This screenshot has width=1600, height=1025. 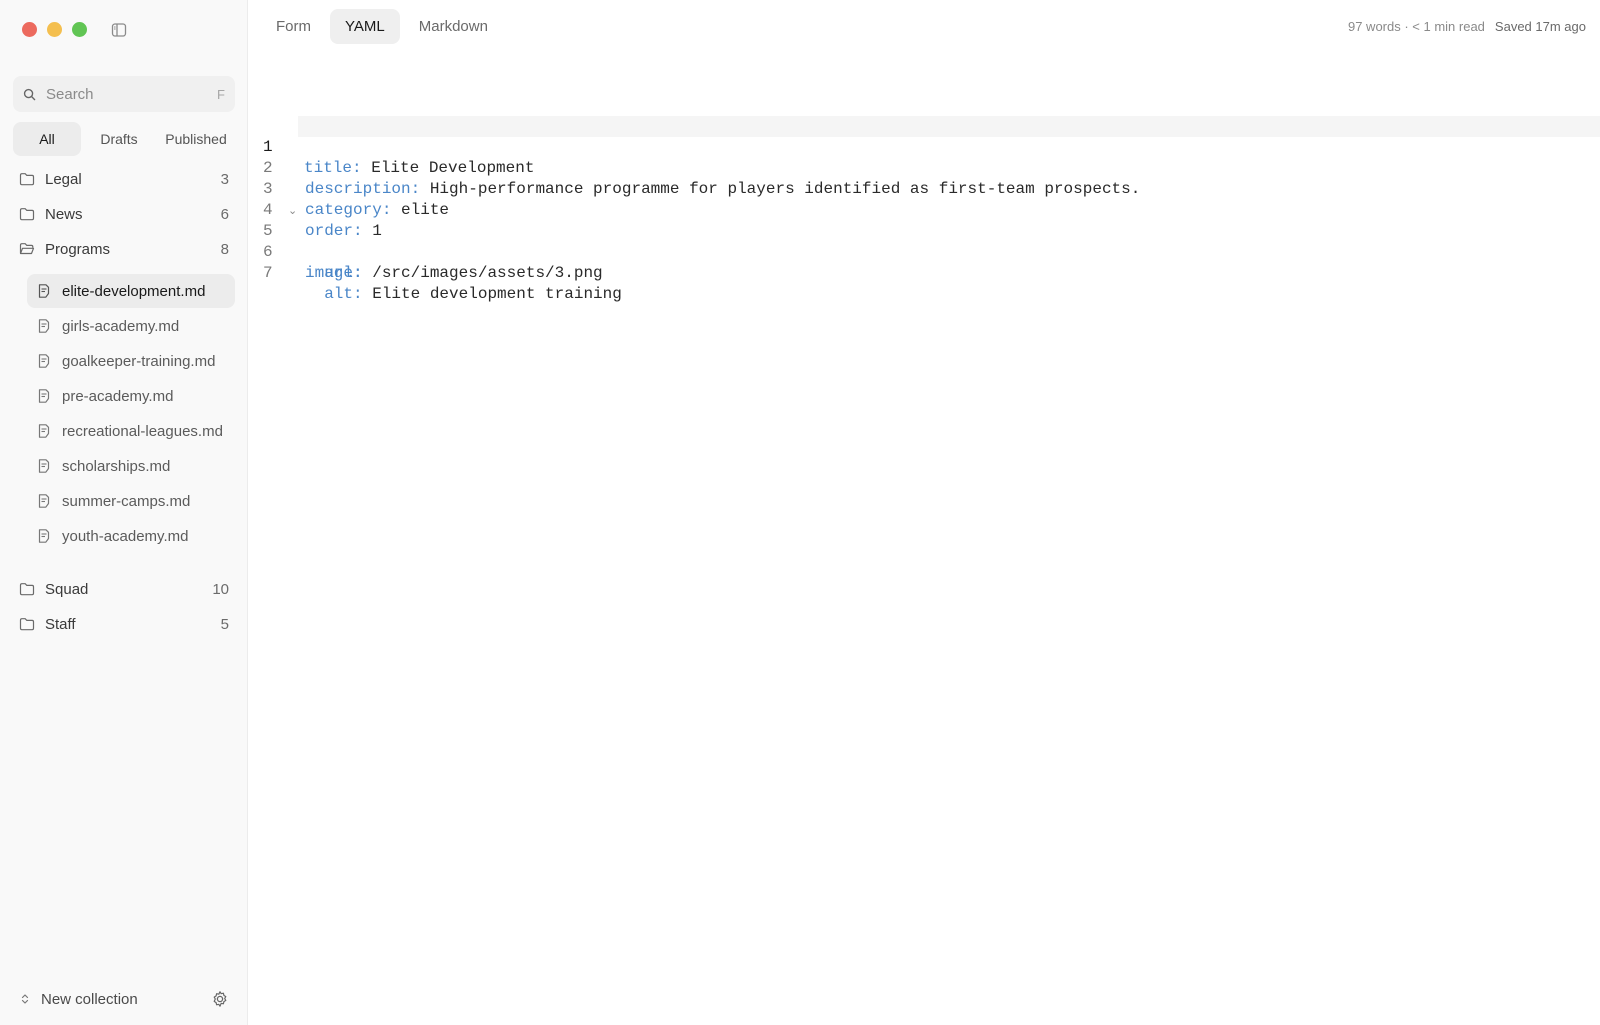 I want to click on gear-icon, so click(x=220, y=999).